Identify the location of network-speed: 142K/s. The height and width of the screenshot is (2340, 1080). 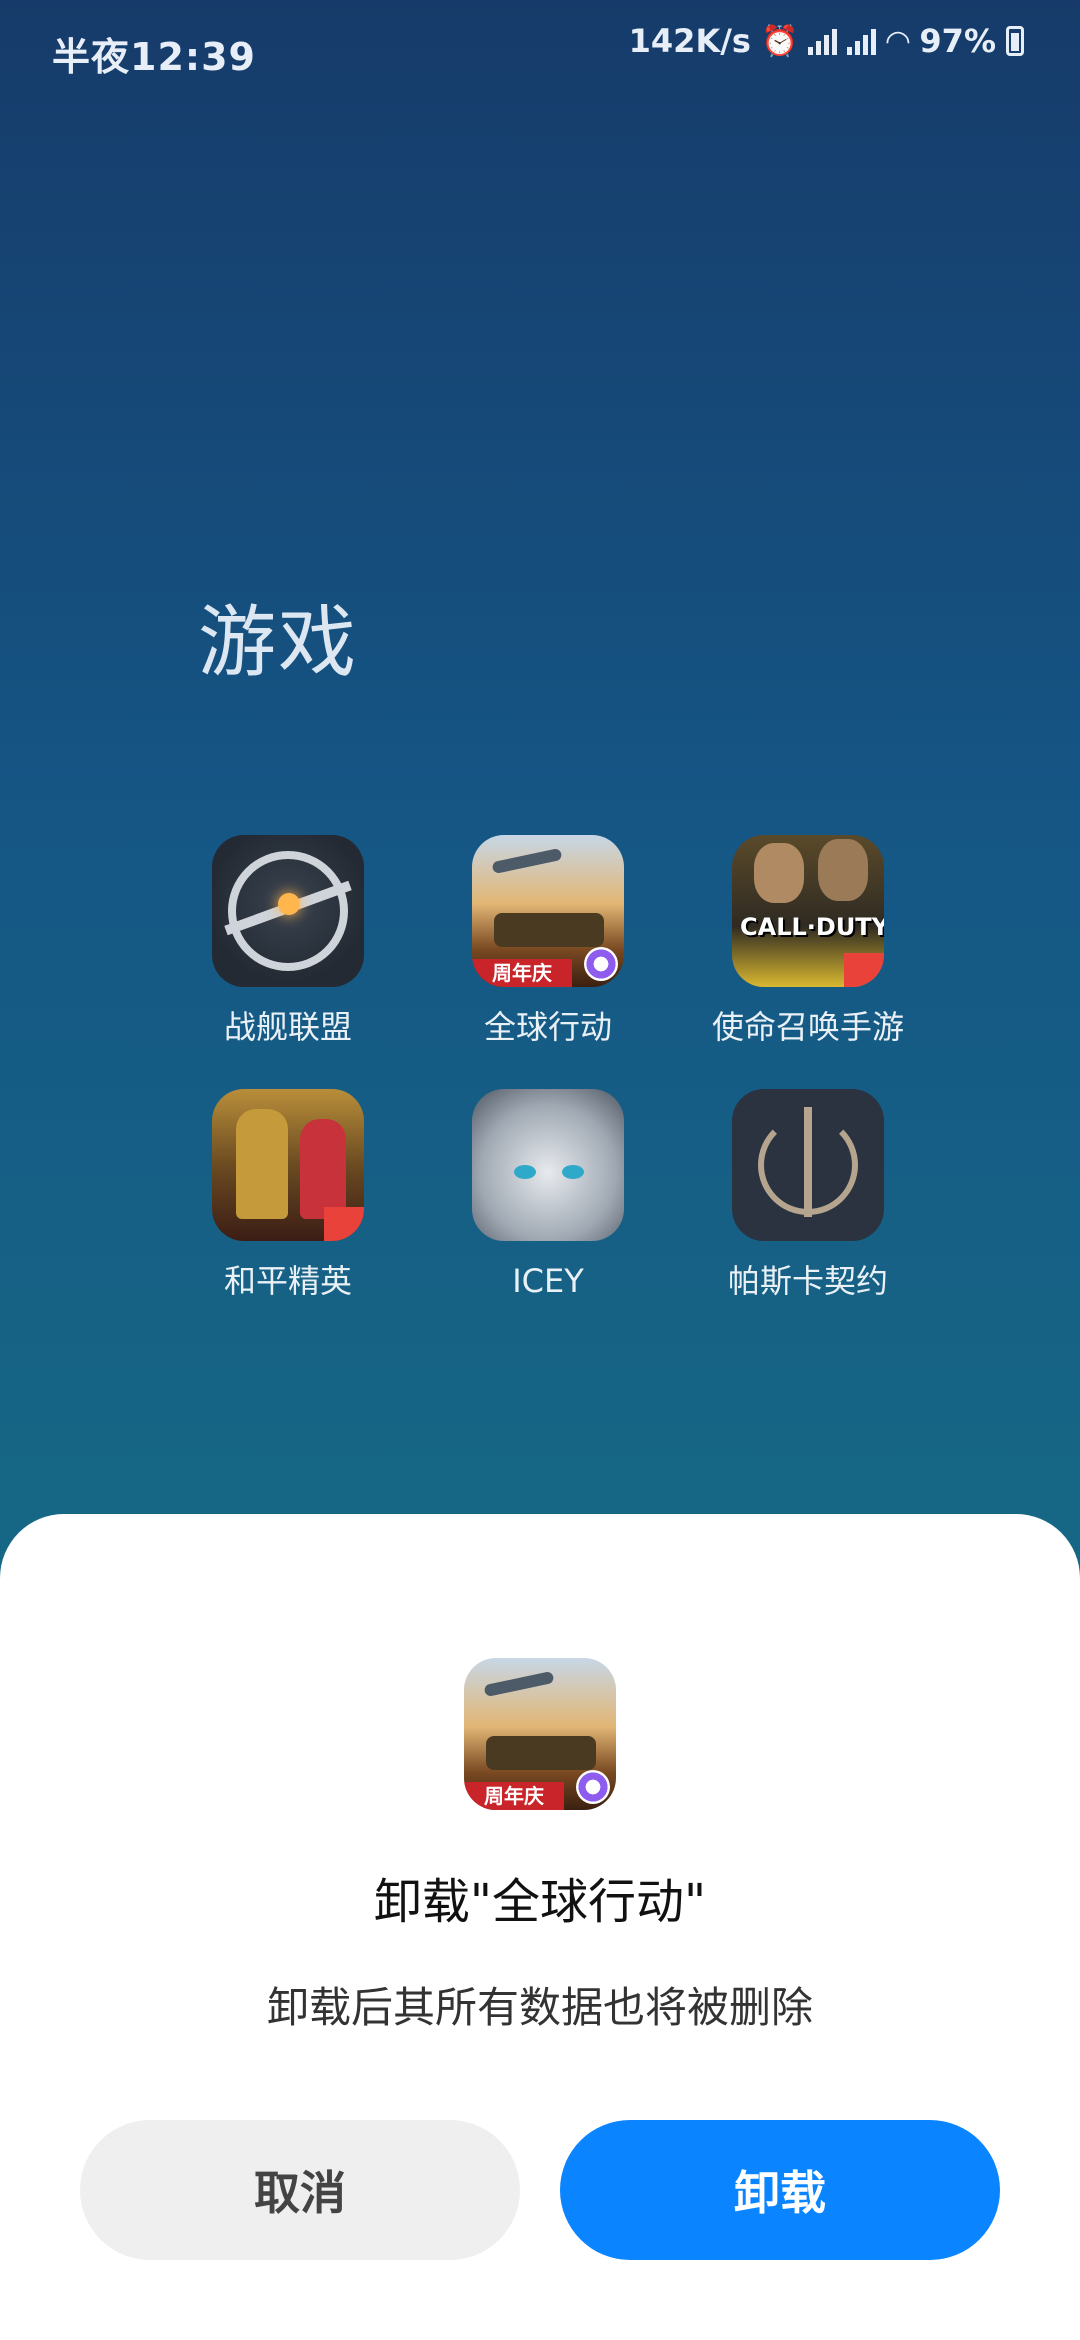
(689, 41).